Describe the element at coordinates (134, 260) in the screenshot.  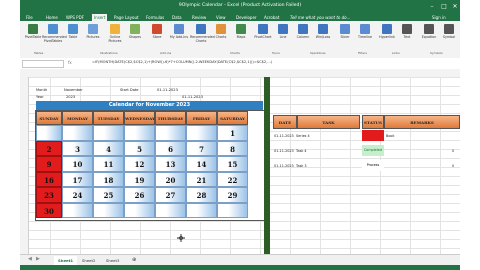
I see `add-sheet-icon: ⊕` at that location.